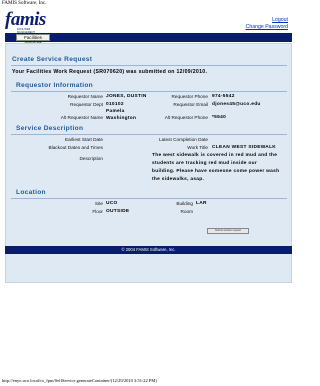 The height and width of the screenshot is (386, 320). I want to click on description-label: Description, so click(91, 158).